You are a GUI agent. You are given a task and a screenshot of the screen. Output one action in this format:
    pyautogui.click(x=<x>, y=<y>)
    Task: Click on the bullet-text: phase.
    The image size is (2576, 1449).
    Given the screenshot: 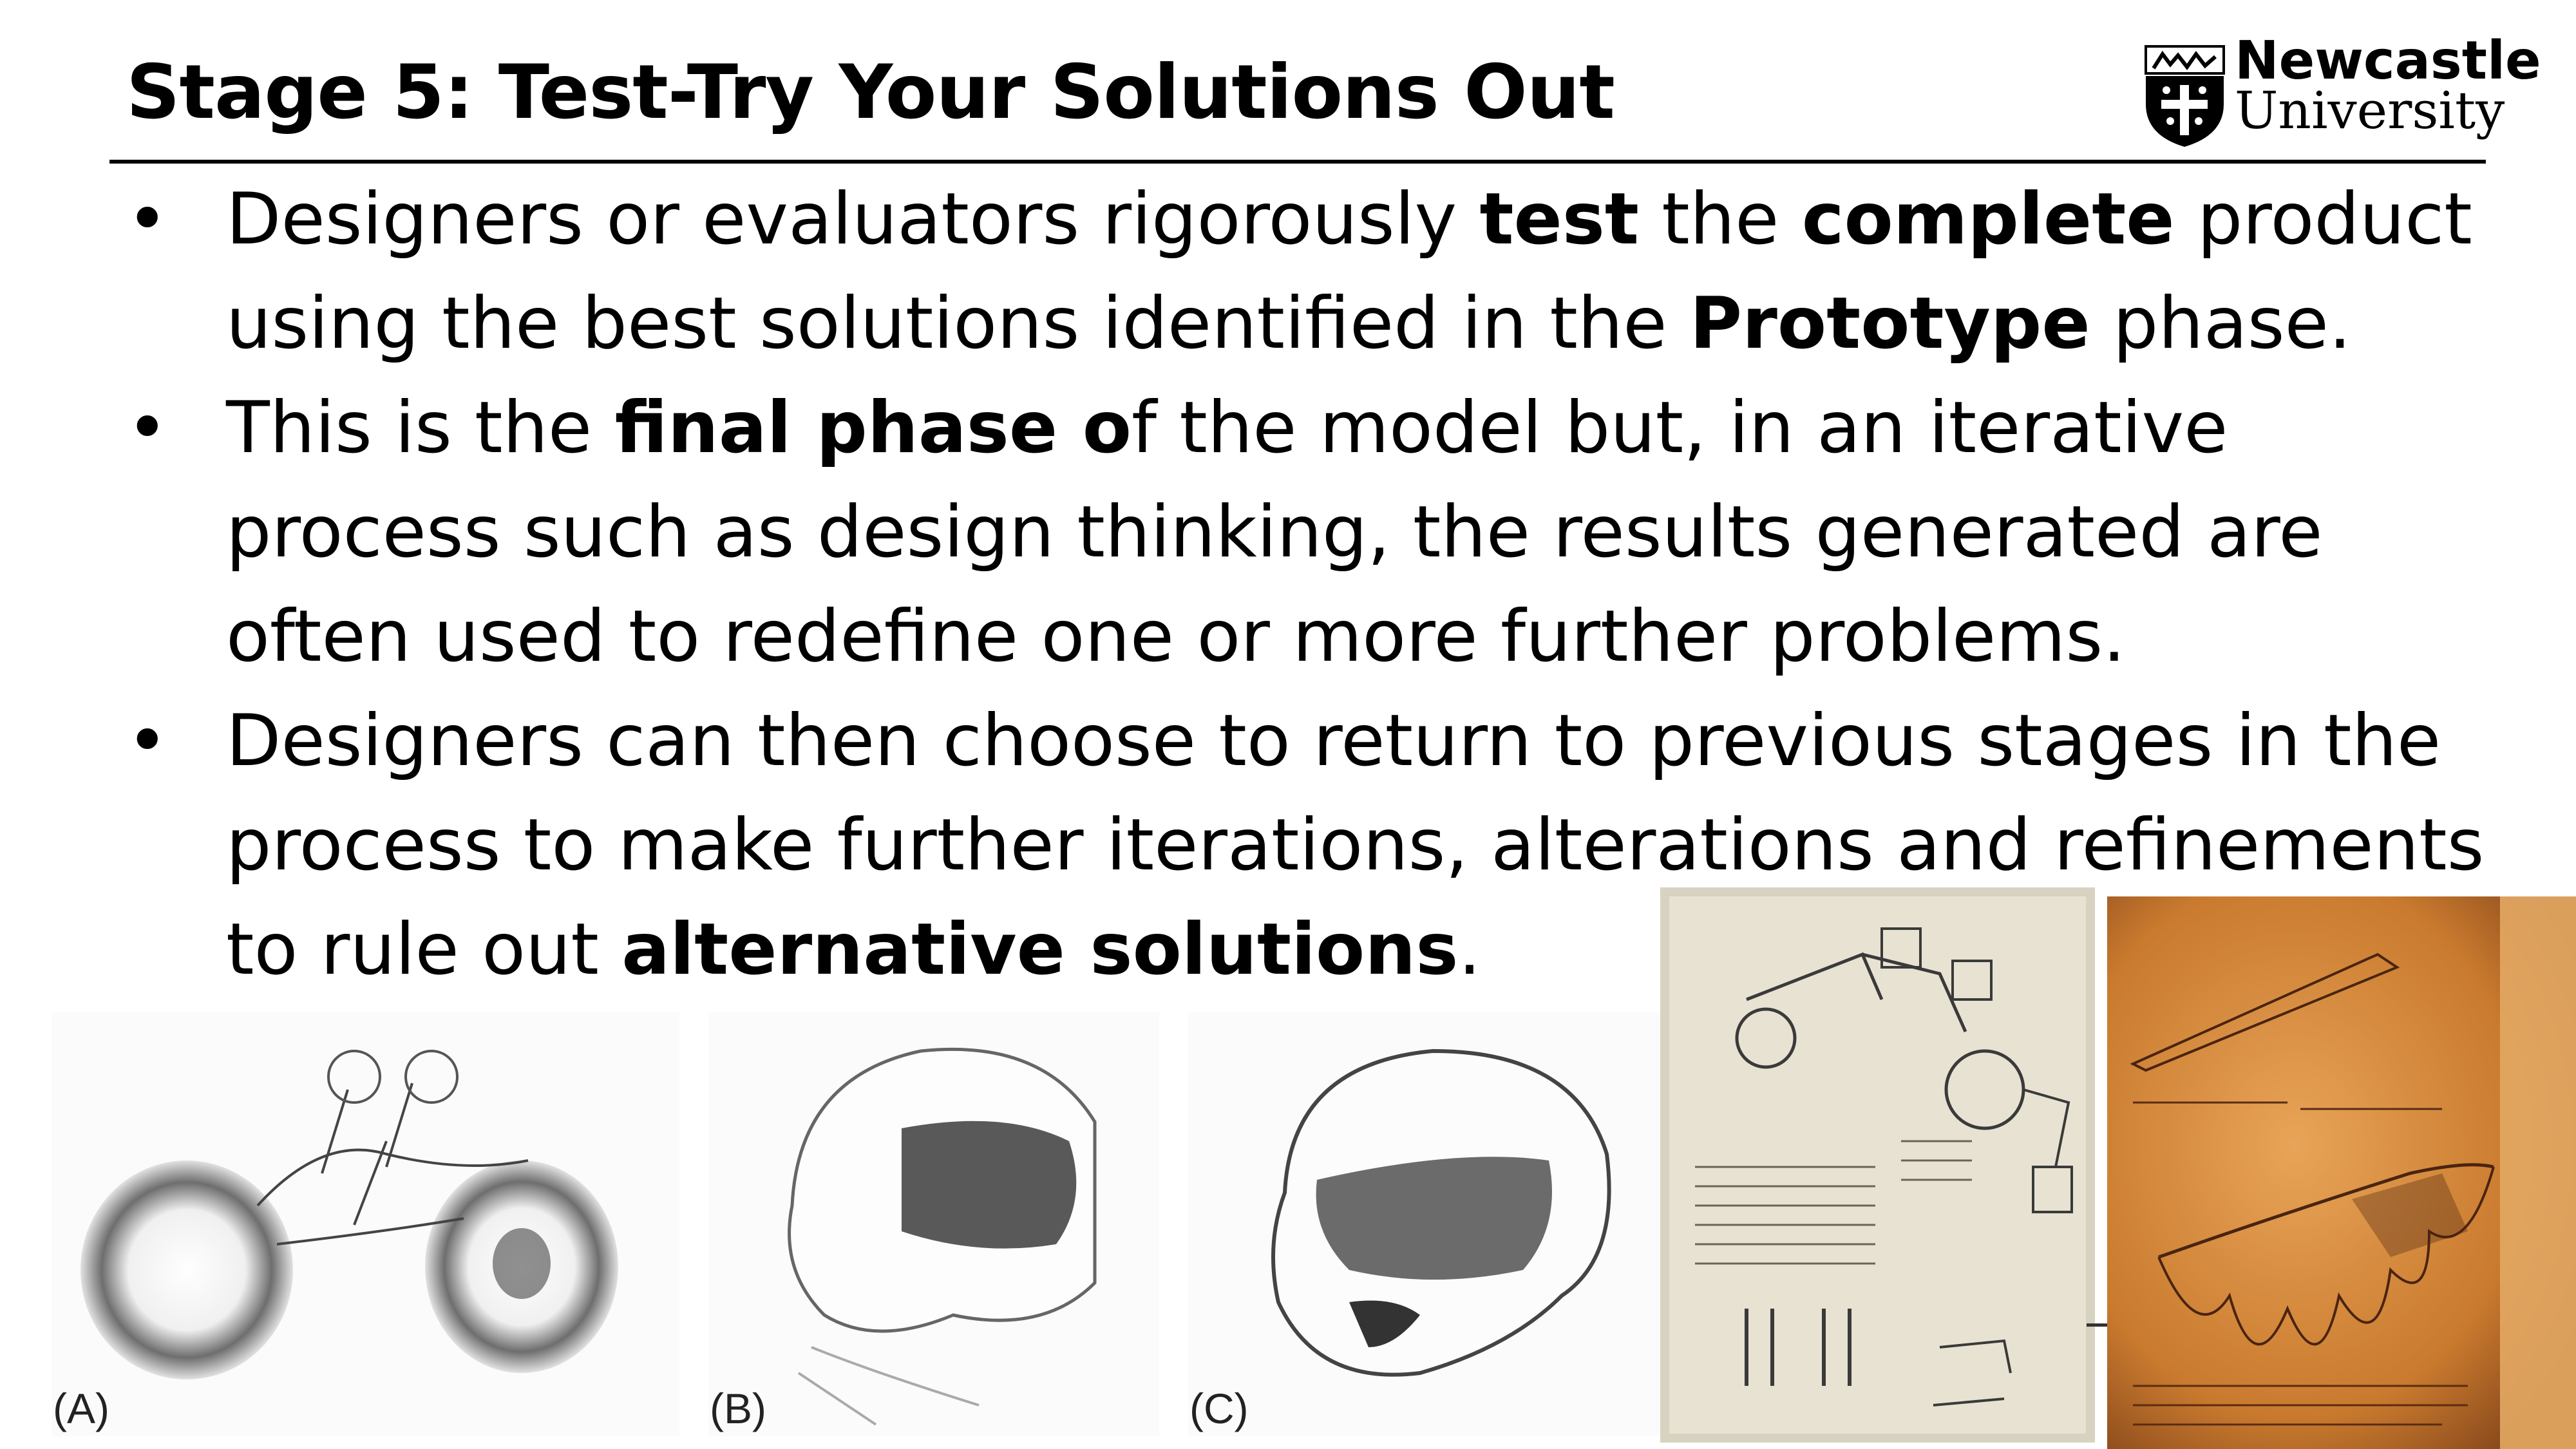 What is the action you would take?
    pyautogui.click(x=2221, y=323)
    